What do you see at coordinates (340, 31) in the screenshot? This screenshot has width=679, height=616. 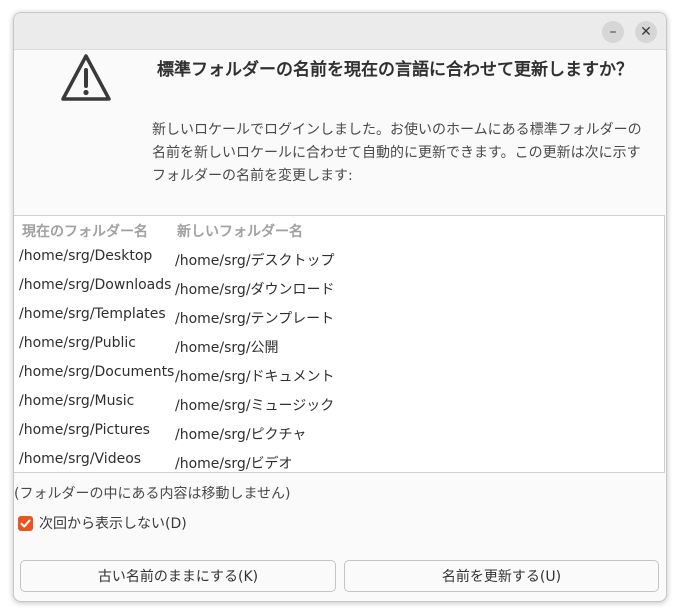 I see `titlebar: – ✕` at bounding box center [340, 31].